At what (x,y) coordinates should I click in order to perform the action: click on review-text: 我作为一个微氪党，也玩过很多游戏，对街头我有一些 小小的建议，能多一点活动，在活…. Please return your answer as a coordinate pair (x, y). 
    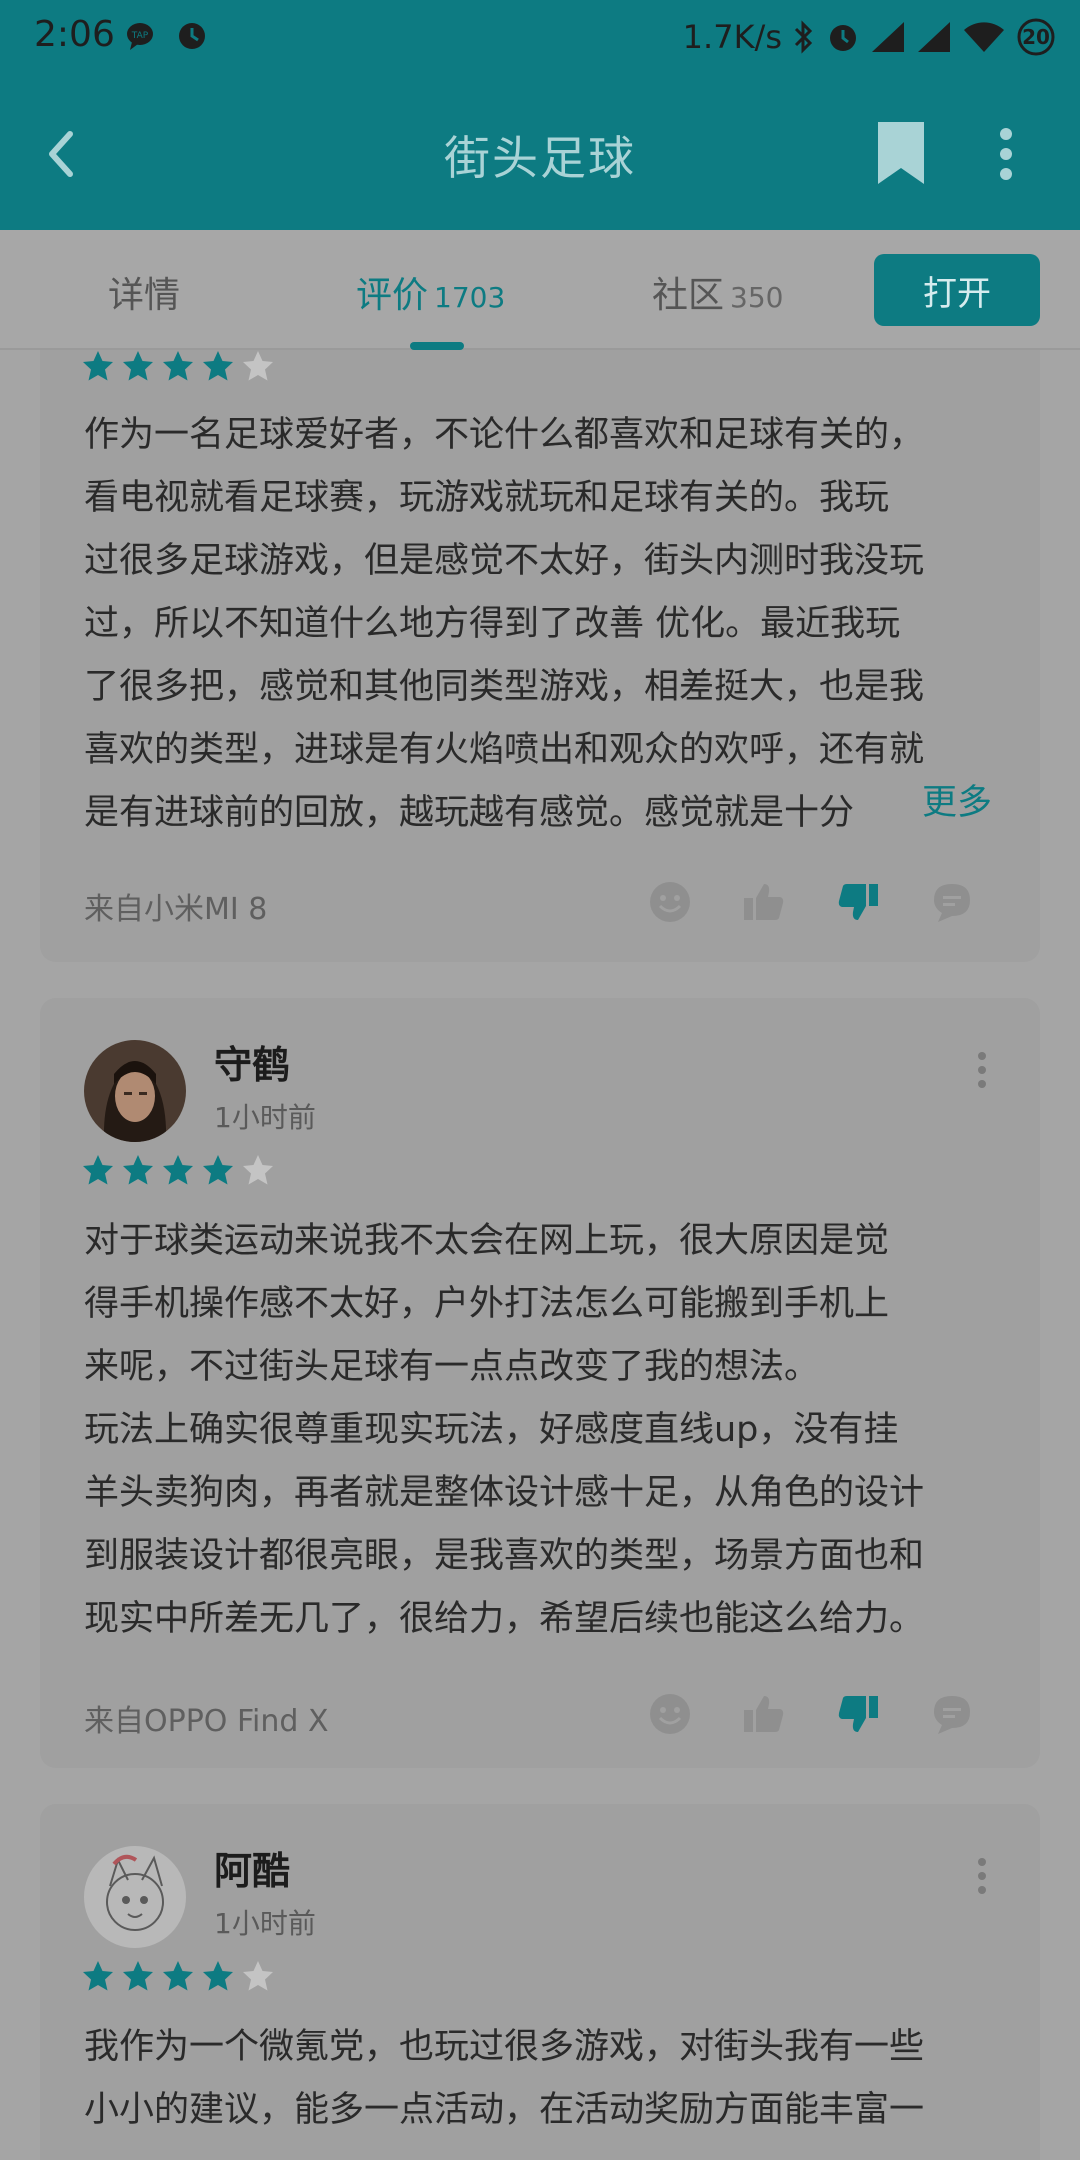
    Looking at the image, I should click on (544, 2079).